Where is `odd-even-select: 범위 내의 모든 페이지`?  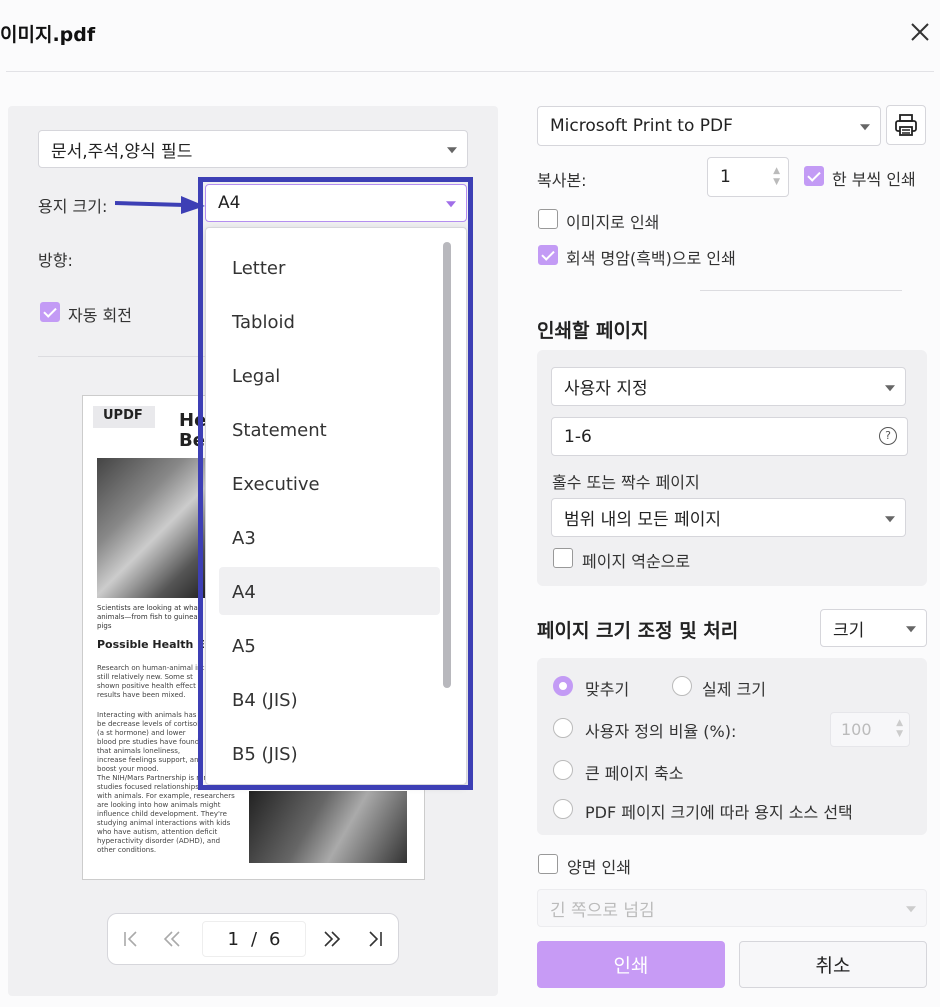 odd-even-select: 범위 내의 모든 페이지 is located at coordinates (728, 517).